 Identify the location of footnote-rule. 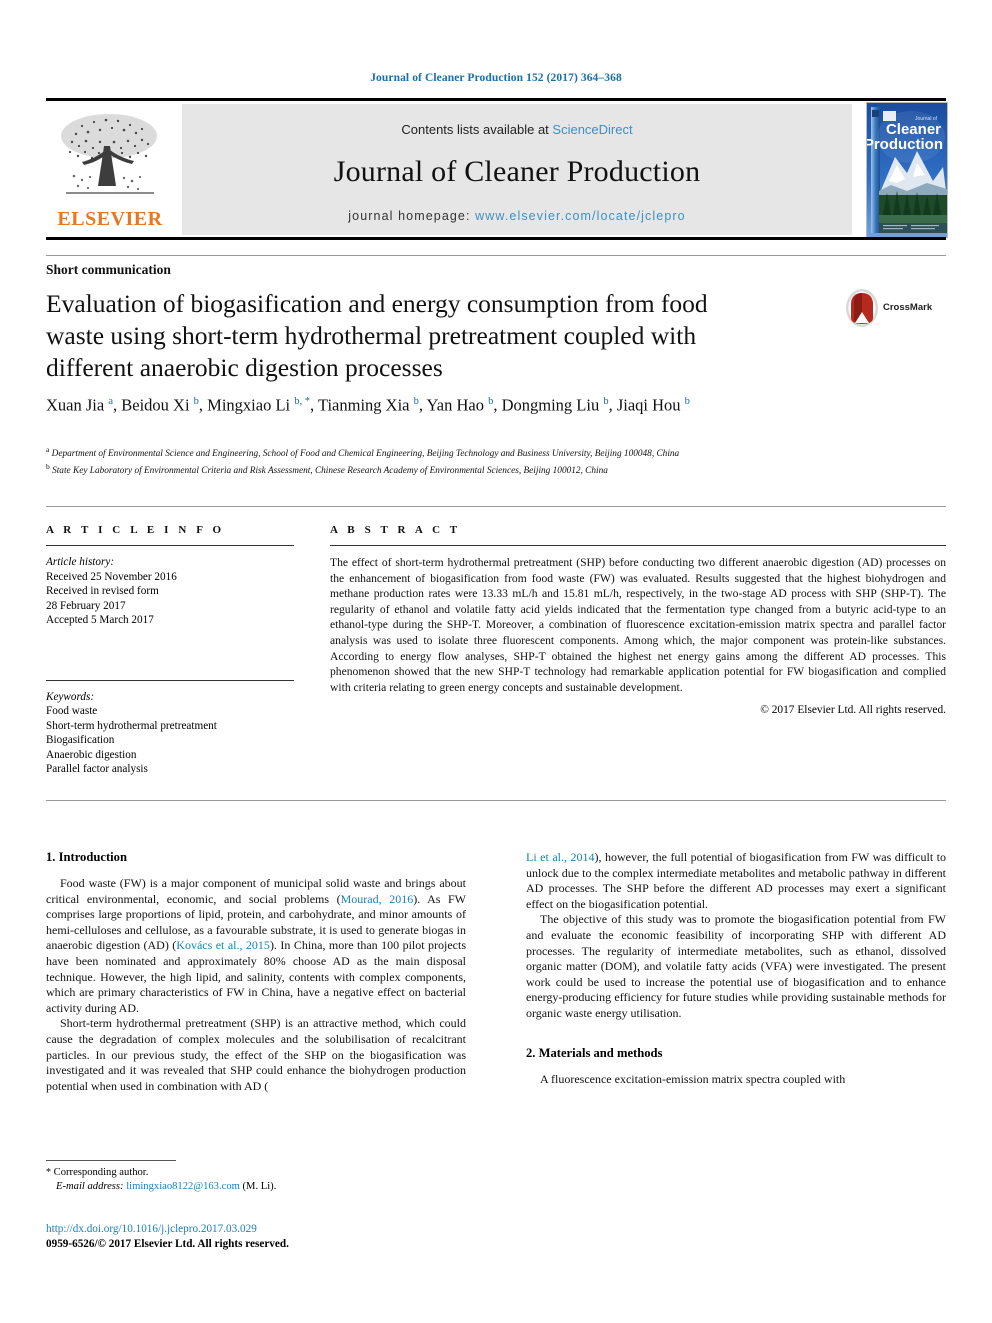
(111, 1160).